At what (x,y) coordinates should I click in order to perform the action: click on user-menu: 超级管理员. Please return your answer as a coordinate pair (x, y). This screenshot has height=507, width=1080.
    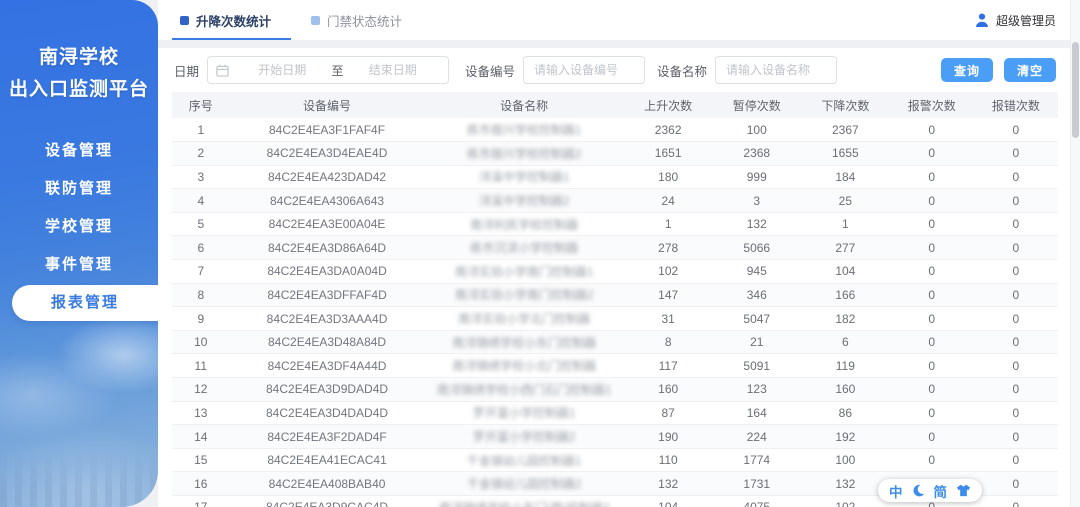
    Looking at the image, I should click on (1015, 20).